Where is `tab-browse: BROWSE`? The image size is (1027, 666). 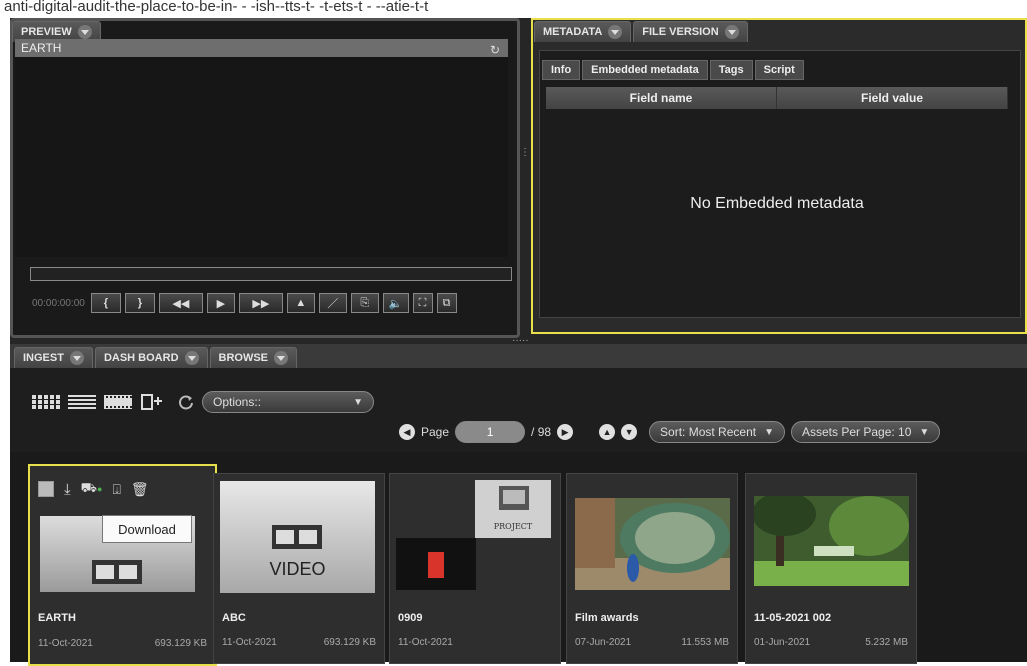 tab-browse: BROWSE is located at coordinates (253, 357).